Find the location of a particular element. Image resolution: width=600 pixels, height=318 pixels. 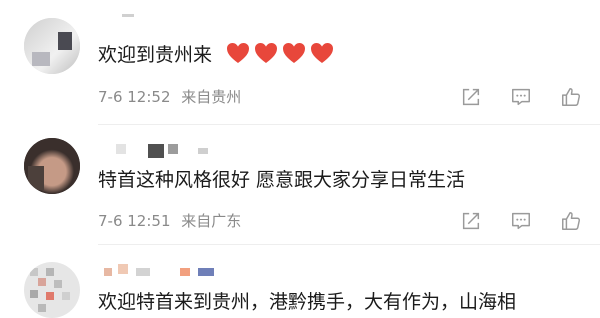

comment-meta: 7-6 12:51 来自广东 is located at coordinates (169, 221).